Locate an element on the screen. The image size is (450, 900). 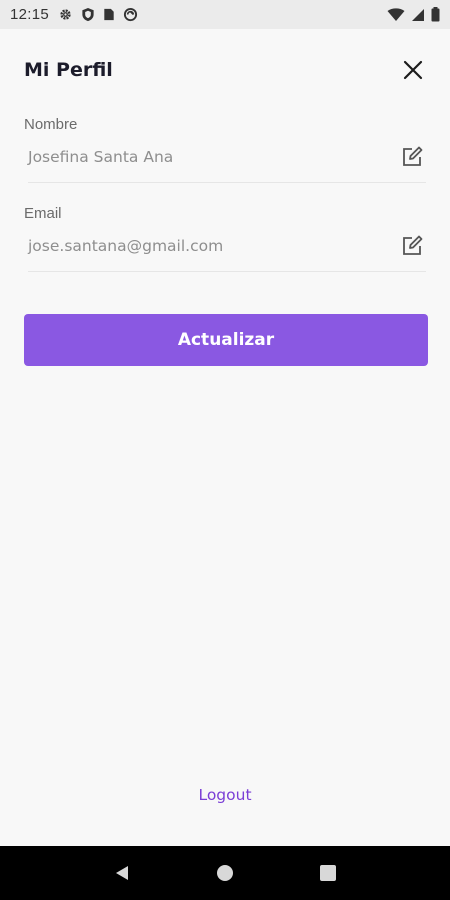
name-field-group: Nombre Josefina Santa Ana is located at coordinates (225, 149).